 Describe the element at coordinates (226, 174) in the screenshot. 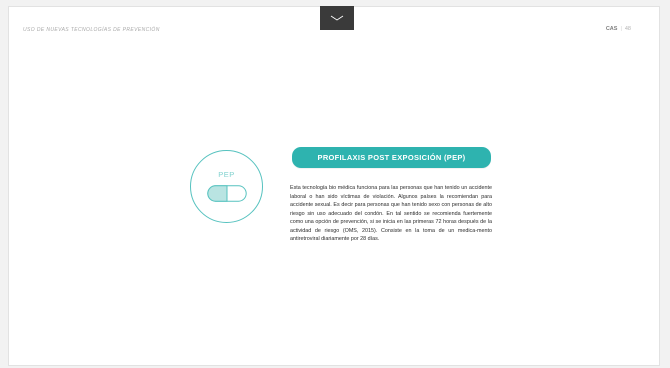

I see `pep-label: PEP` at that location.